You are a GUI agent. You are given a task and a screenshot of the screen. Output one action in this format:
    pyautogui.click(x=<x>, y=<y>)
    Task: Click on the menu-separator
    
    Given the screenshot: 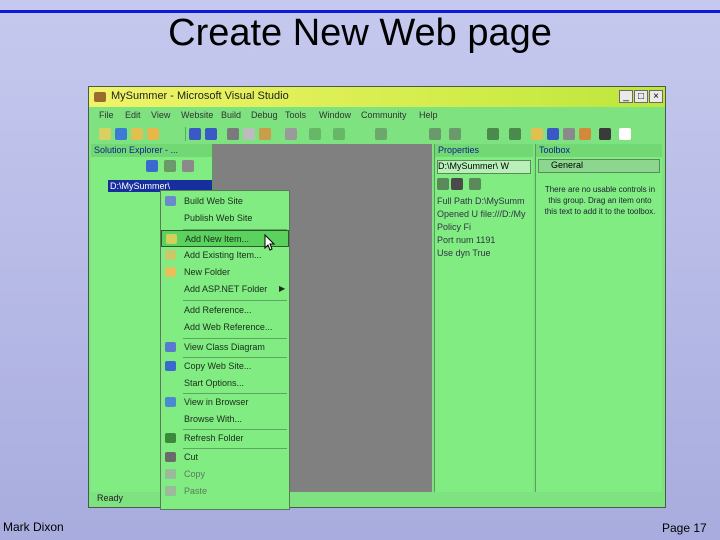 What is the action you would take?
    pyautogui.click(x=235, y=300)
    